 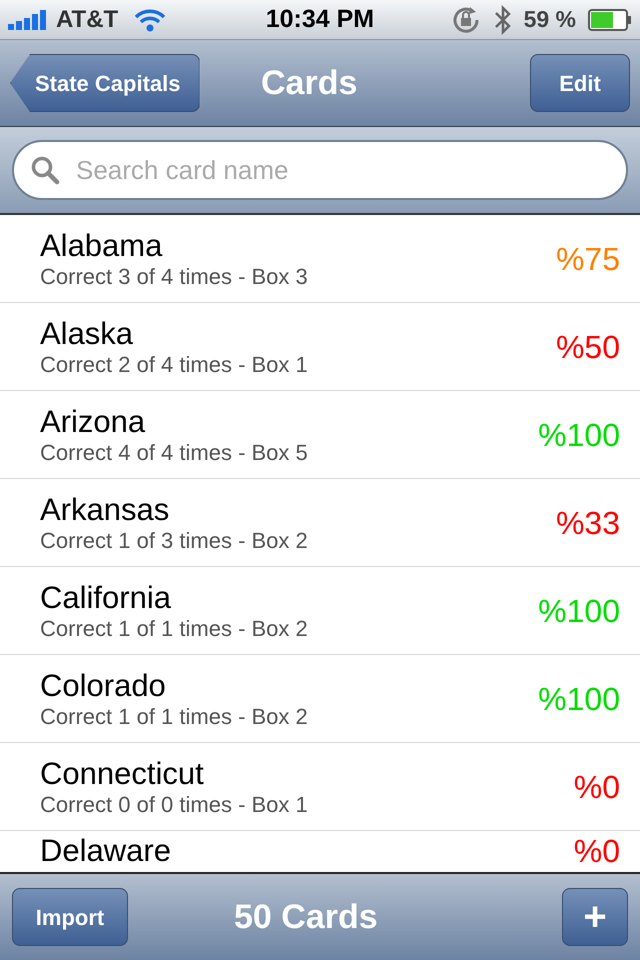 I want to click on card-row: Alaska Correct 2 of 4 times - Box 1 %50, so click(x=320, y=347).